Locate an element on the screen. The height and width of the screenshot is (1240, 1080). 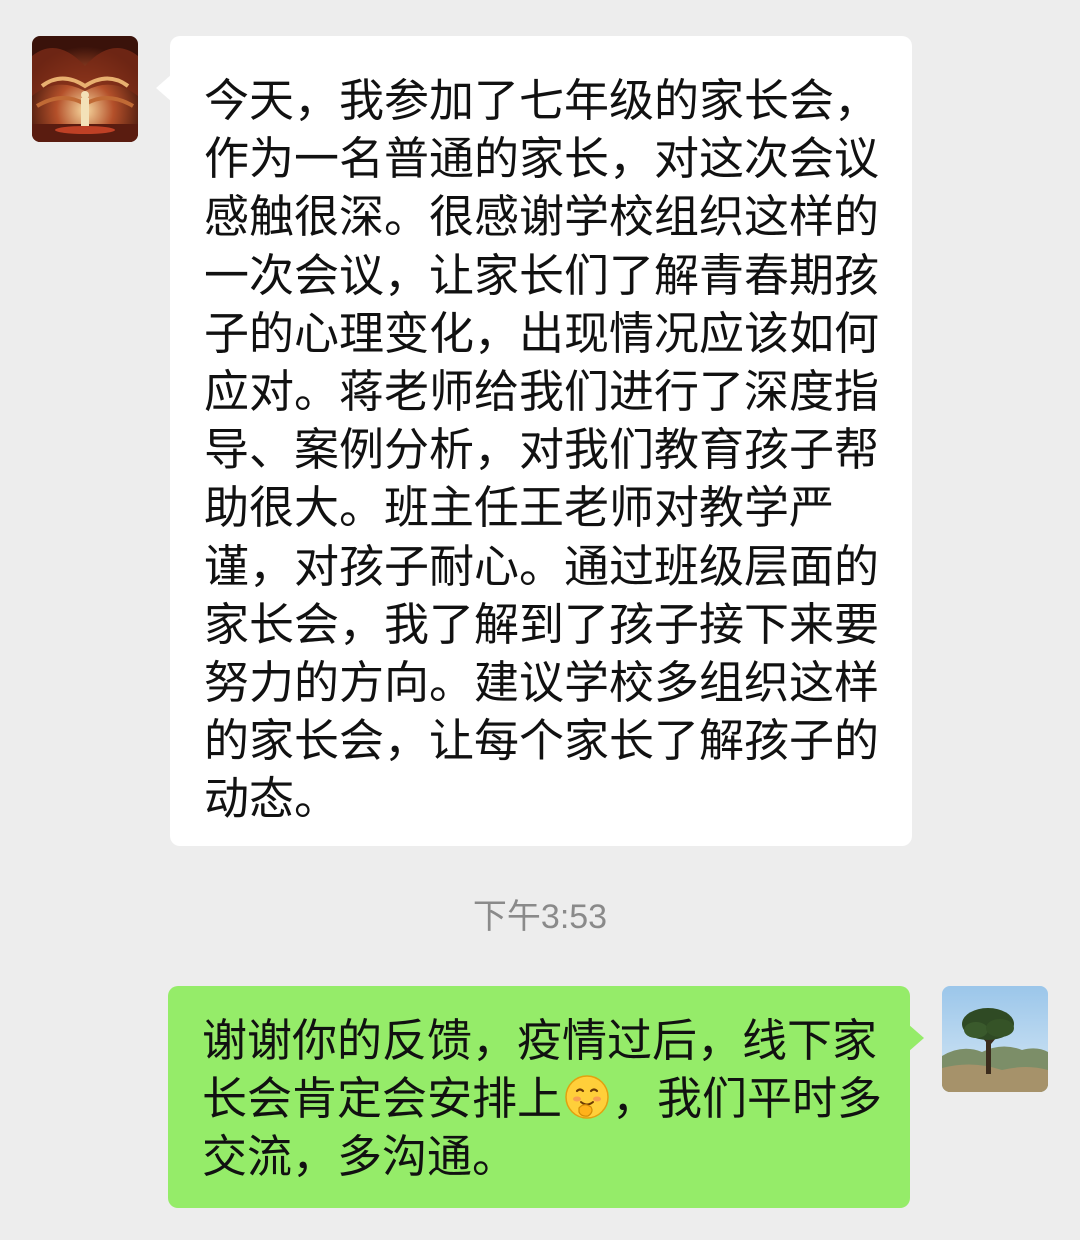
message-line: 感触很深。很感谢学校组织这样的 is located at coordinates (542, 217).